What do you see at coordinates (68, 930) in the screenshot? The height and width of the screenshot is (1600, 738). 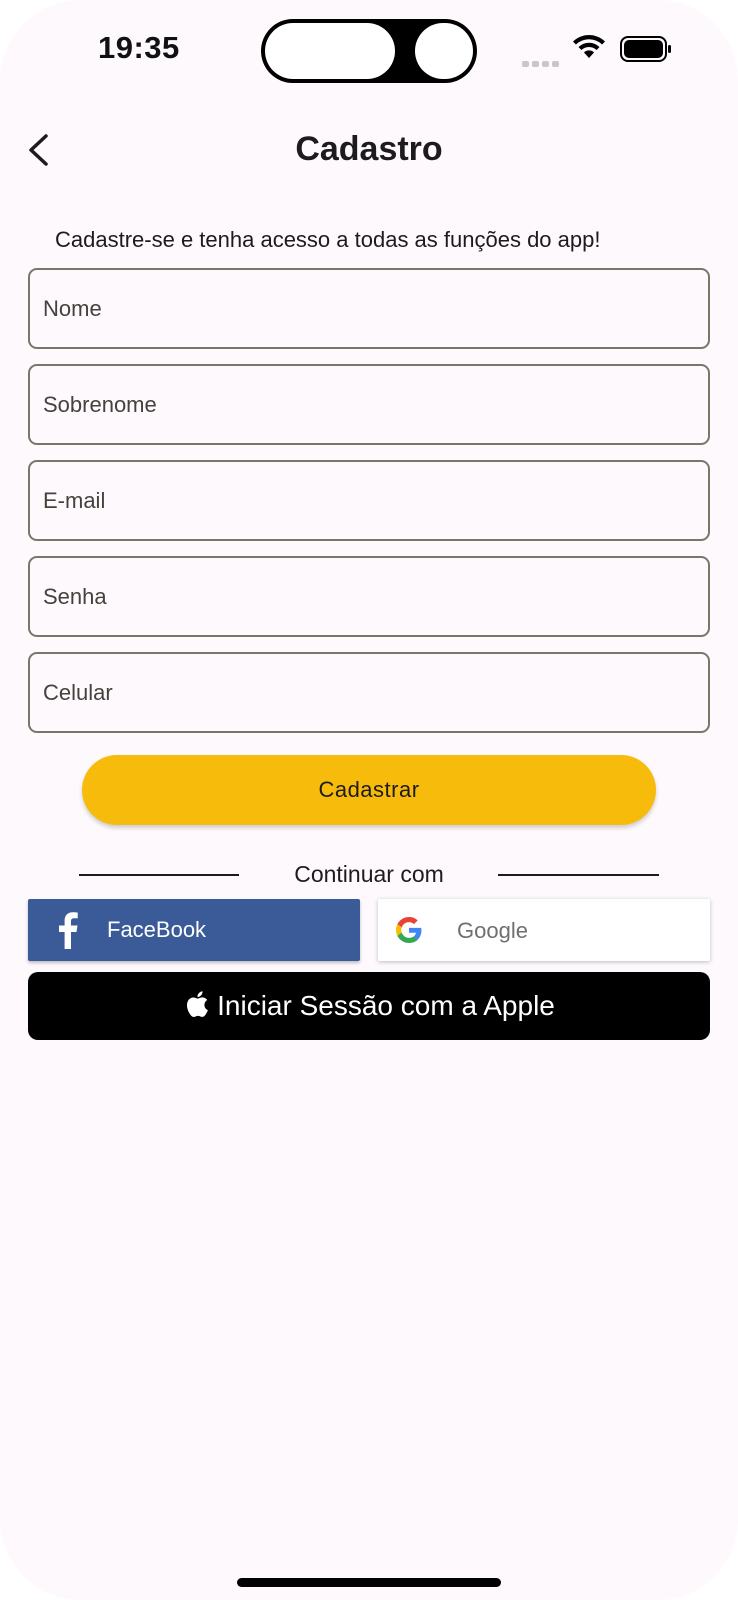 I see `facebook-icon` at bounding box center [68, 930].